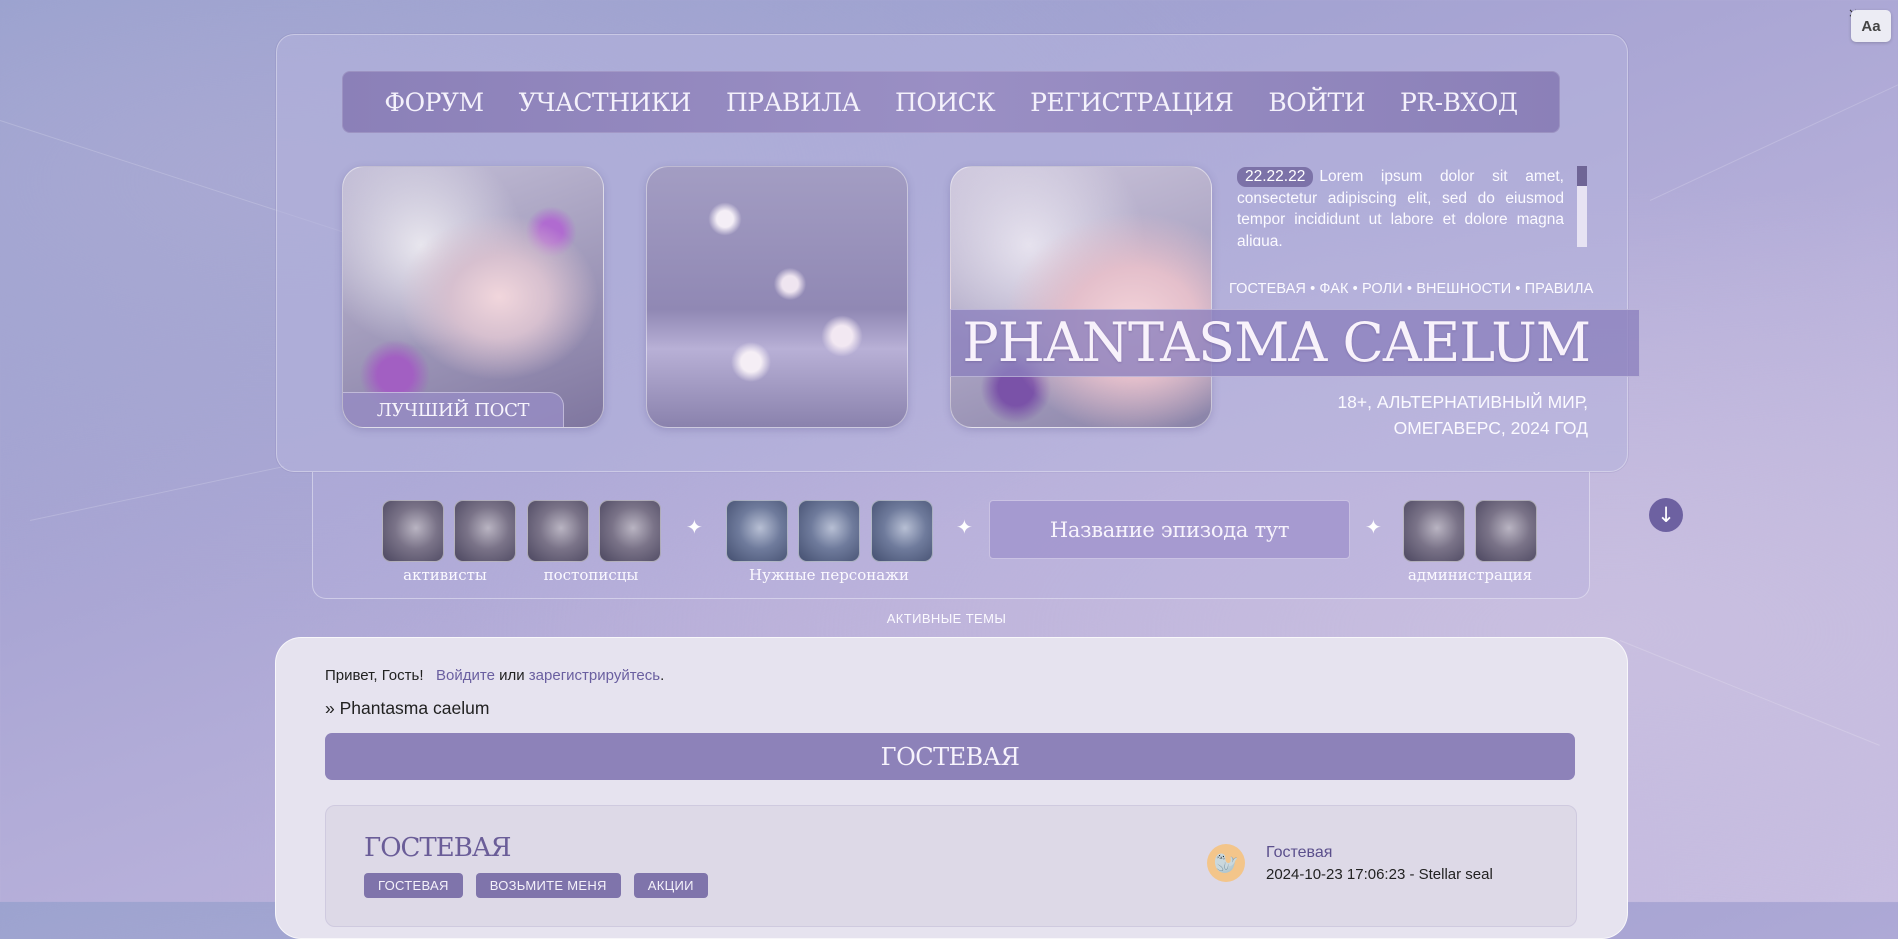 This screenshot has height=939, width=1898. Describe the element at coordinates (374, 675) in the screenshot. I see `greeting-text: Привет, Гость!` at that location.